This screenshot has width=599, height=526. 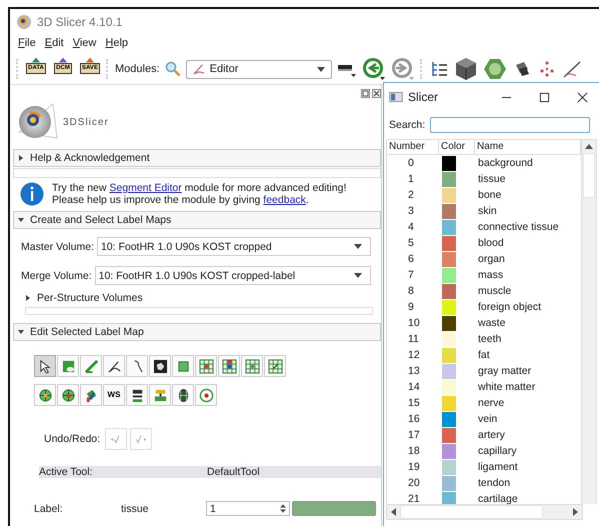 What do you see at coordinates (414, 355) in the screenshot?
I see `number-cell-text: 12` at bounding box center [414, 355].